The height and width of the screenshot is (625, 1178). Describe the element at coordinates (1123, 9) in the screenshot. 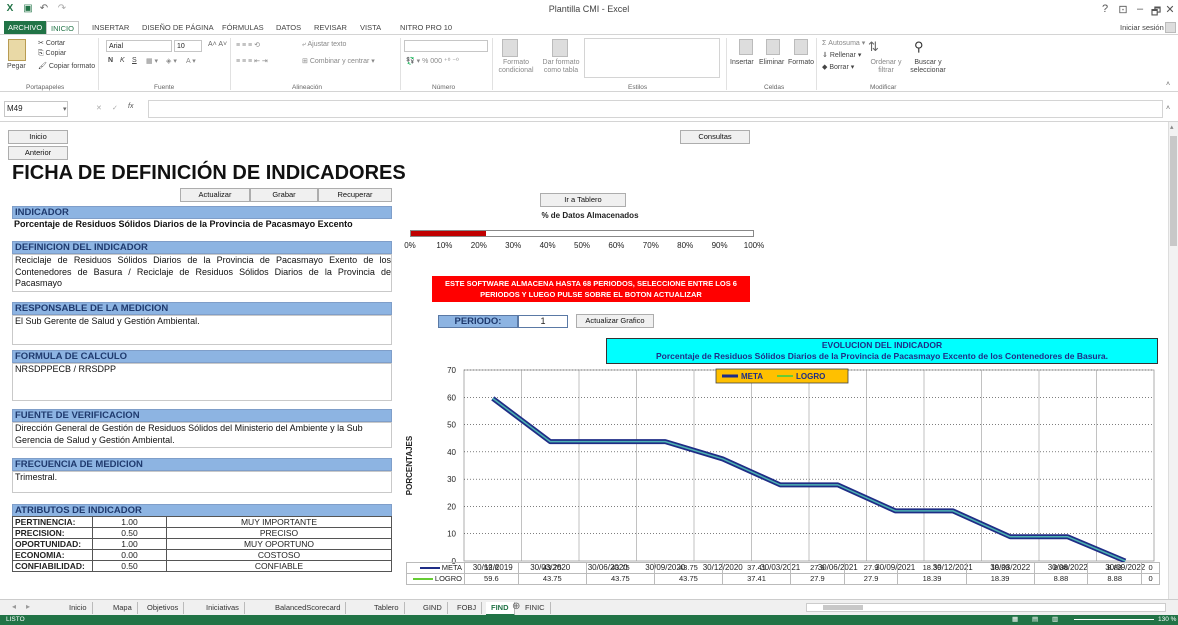

I see `ribbon-display-icon: ⊡` at that location.